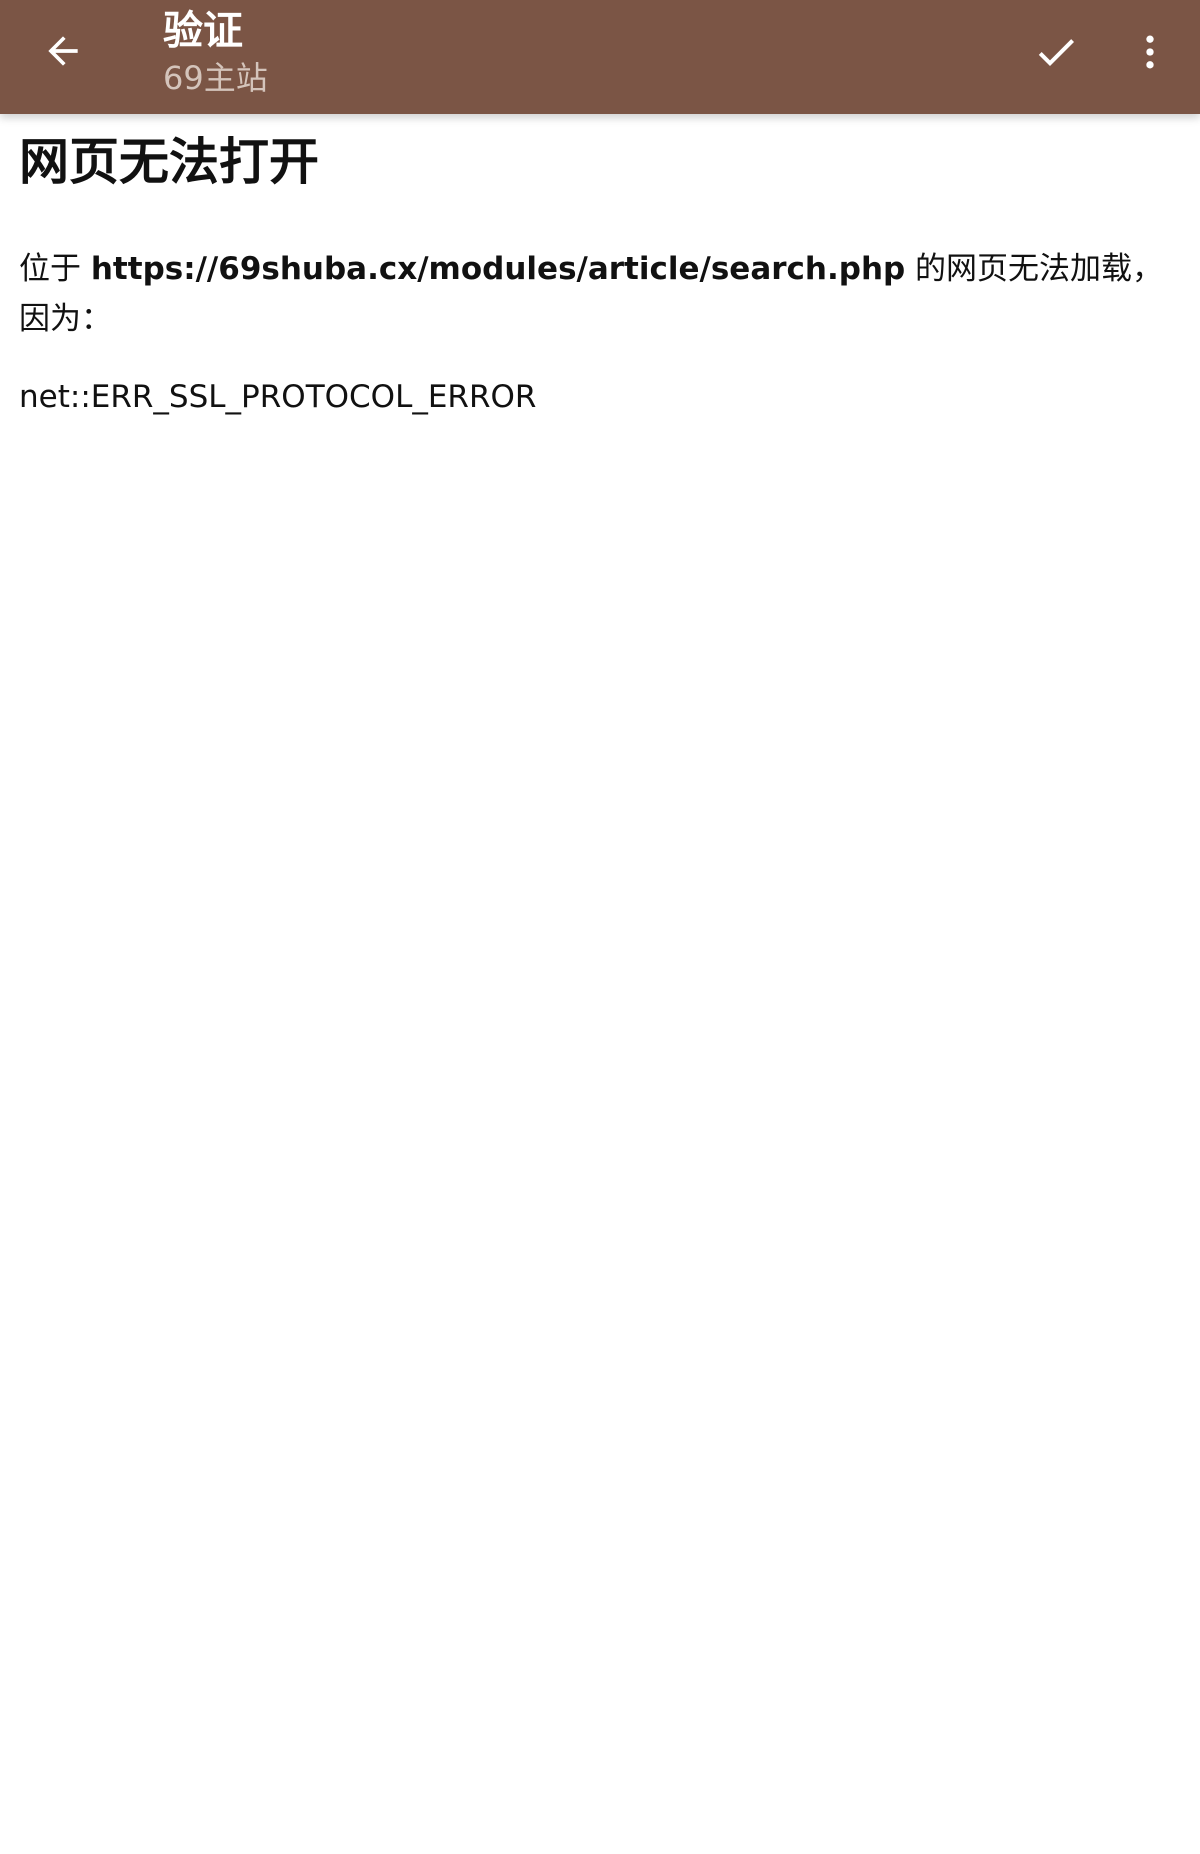 The width and height of the screenshot is (1200, 1854). What do you see at coordinates (55, 269) in the screenshot?
I see `error-message-prefix: 位于` at bounding box center [55, 269].